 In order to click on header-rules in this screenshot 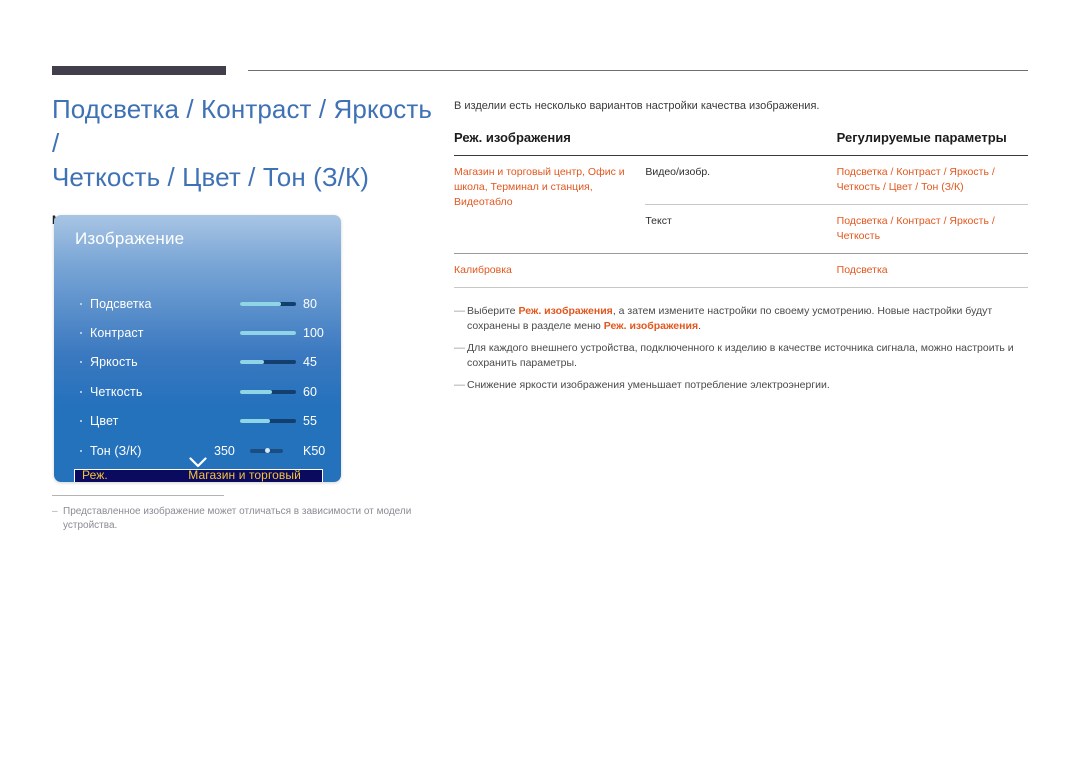, I will do `click(540, 40)`.